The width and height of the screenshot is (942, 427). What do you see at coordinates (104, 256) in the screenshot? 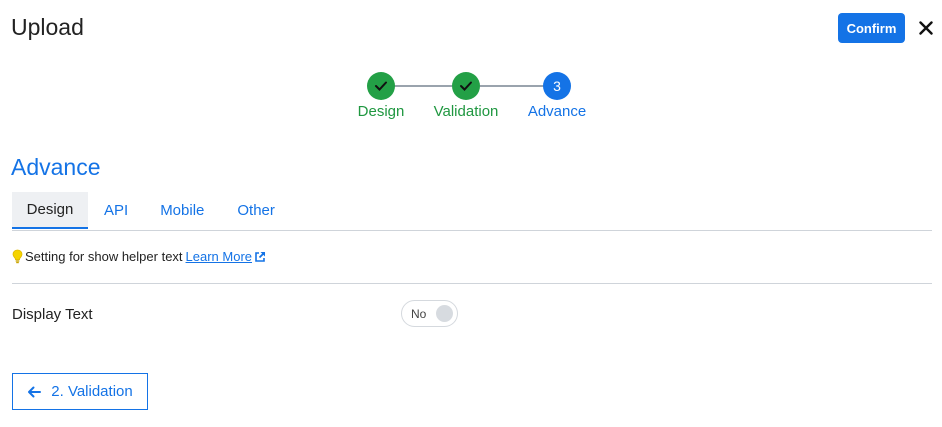
I see `helper-text: Setting for show helper text` at bounding box center [104, 256].